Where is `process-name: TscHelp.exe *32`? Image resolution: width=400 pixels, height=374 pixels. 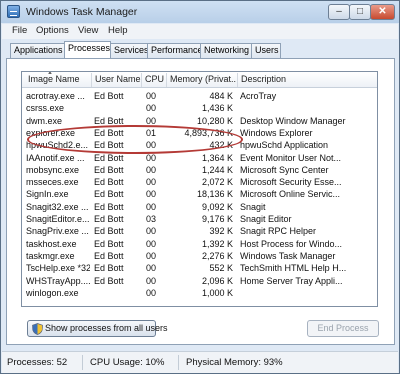 process-name: TscHelp.exe *32 is located at coordinates (58, 268).